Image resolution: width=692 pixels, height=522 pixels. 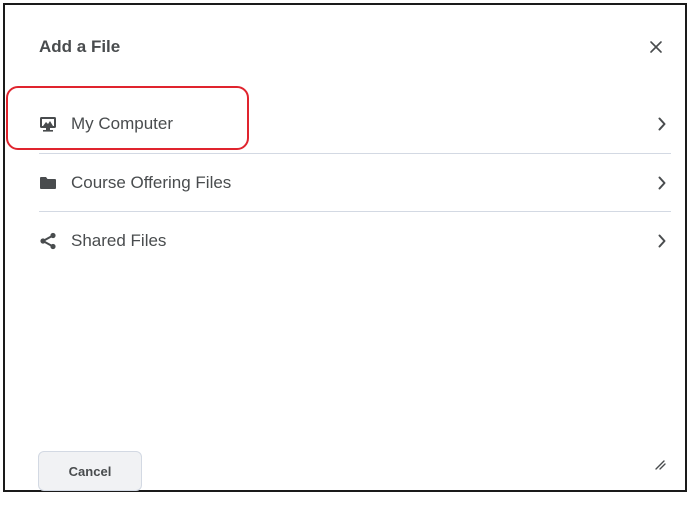 I want to click on source-course-offering-files: Course Offering Files, so click(x=355, y=182).